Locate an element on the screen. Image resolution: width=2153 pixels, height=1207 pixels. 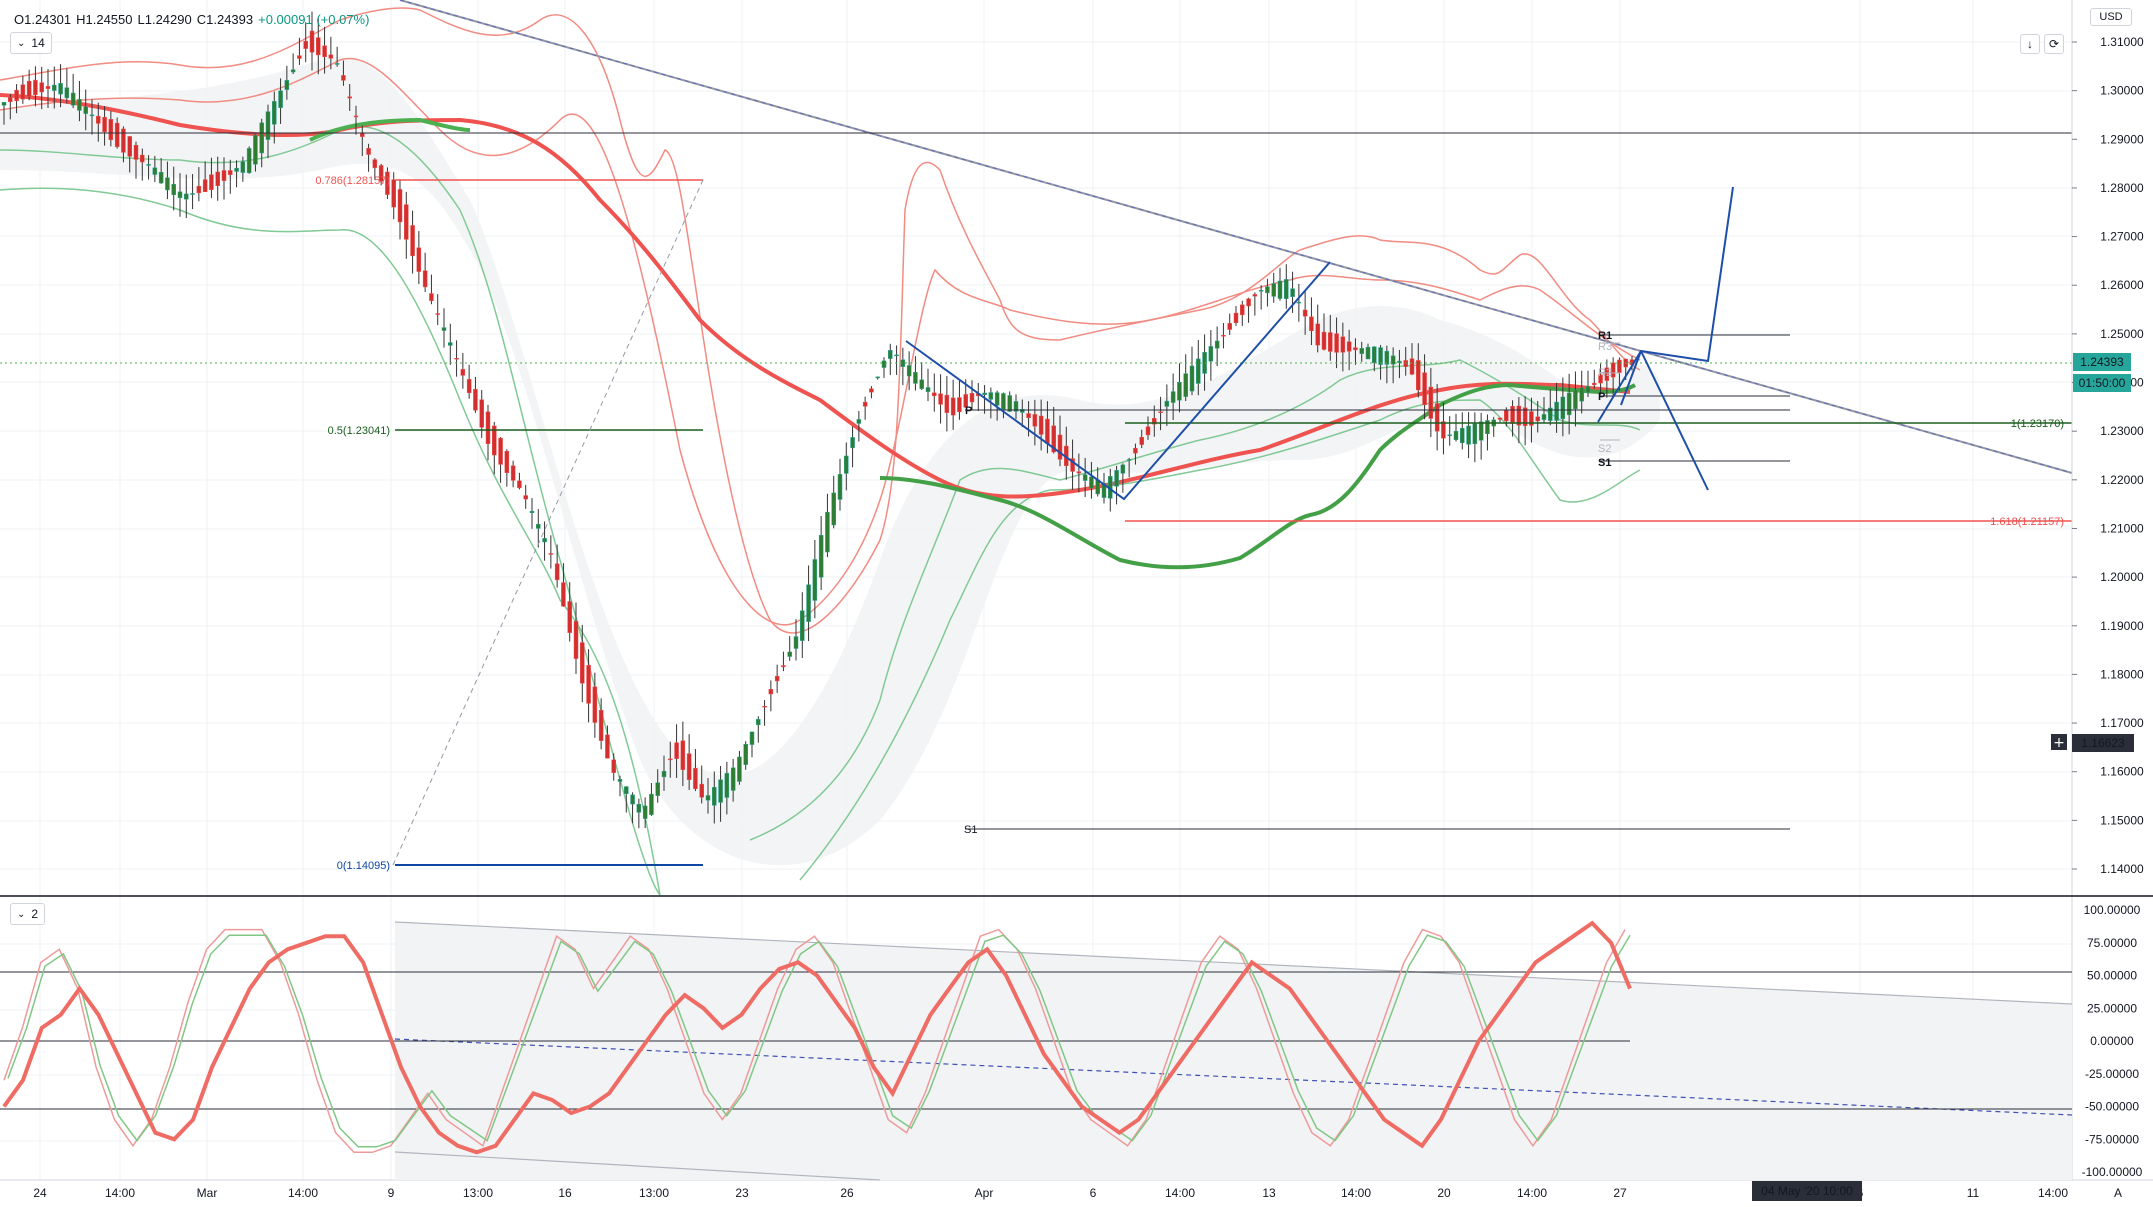
sub-indicators-toggle: ⌄ 2 is located at coordinates (28, 914).